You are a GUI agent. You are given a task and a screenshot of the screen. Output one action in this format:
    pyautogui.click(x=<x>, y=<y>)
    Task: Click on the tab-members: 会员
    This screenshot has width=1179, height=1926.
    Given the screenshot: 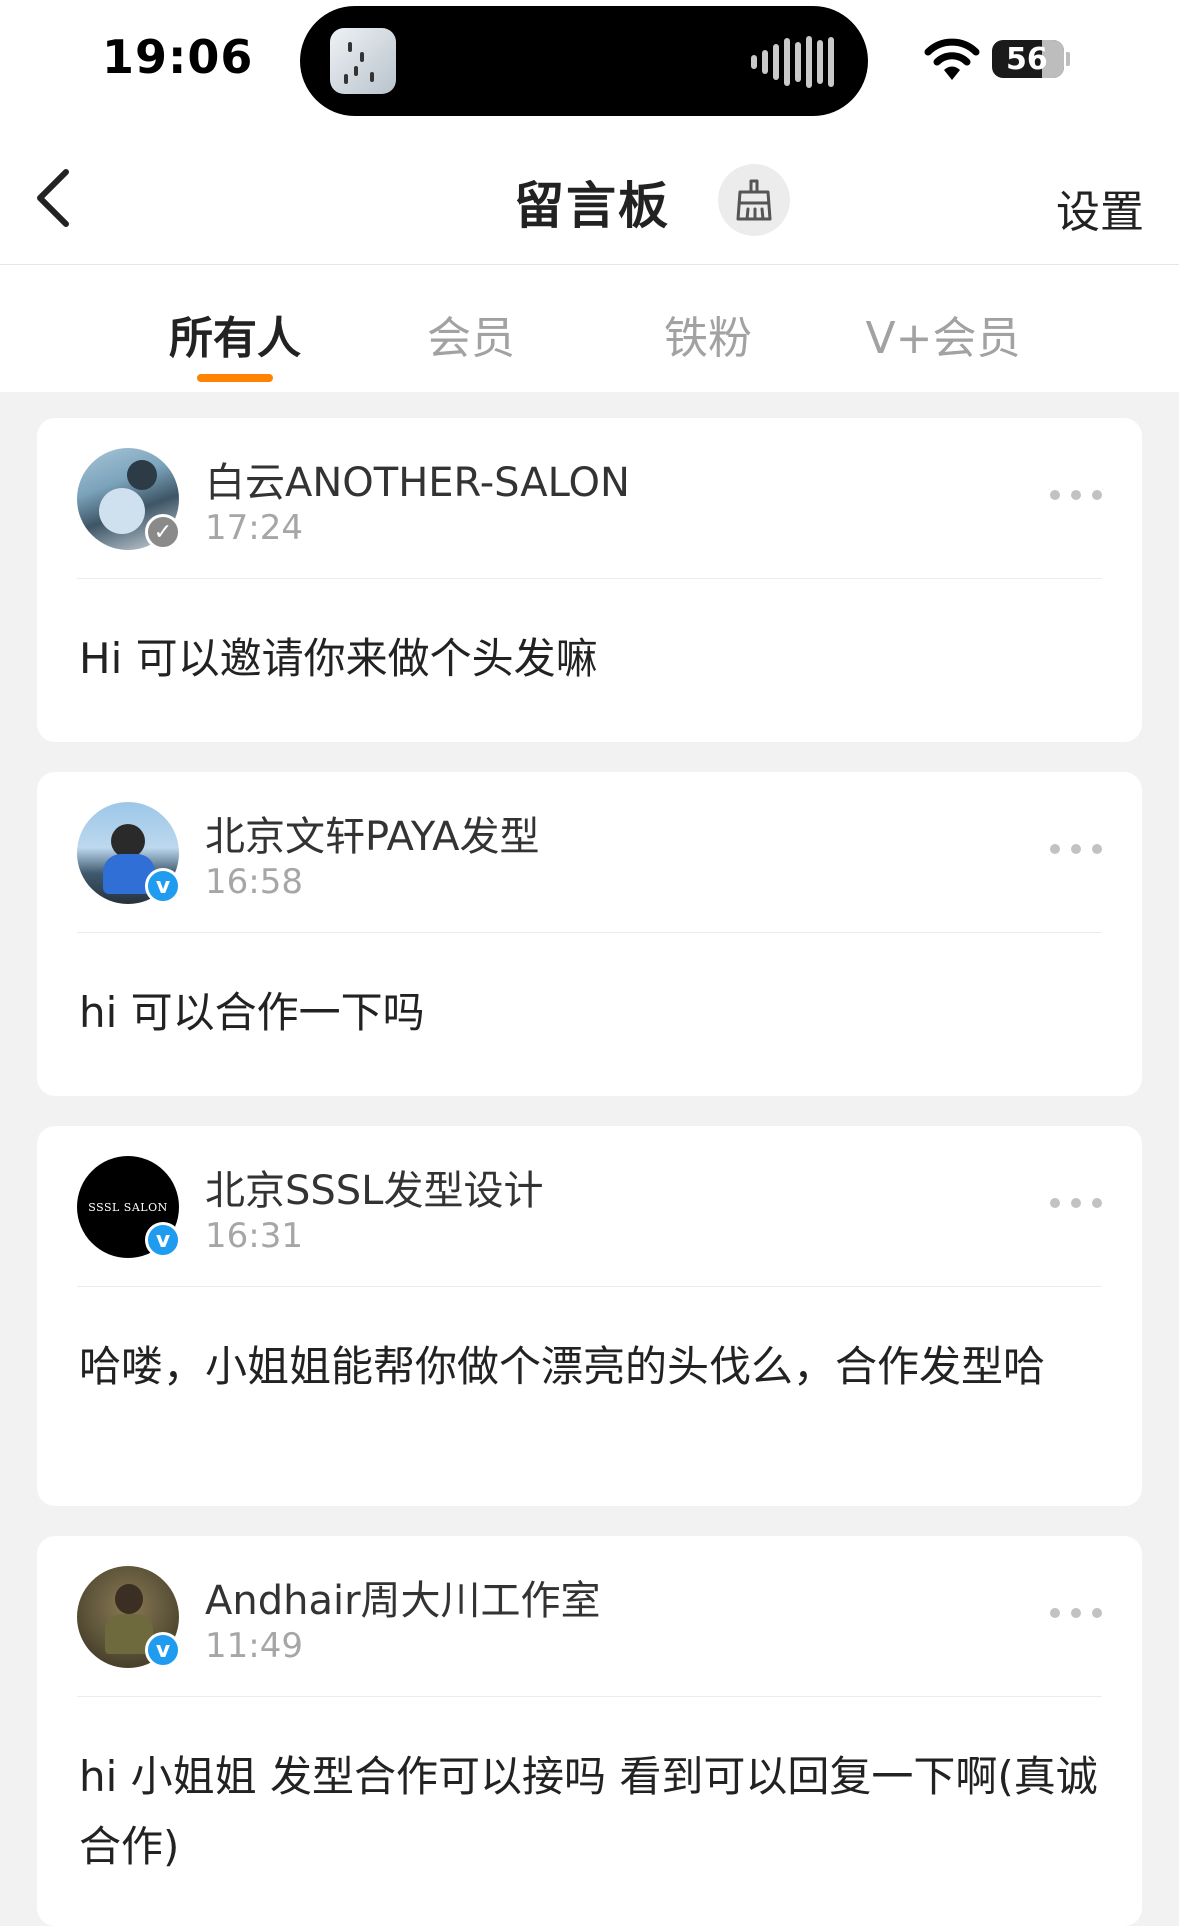 What is the action you would take?
    pyautogui.click(x=471, y=334)
    